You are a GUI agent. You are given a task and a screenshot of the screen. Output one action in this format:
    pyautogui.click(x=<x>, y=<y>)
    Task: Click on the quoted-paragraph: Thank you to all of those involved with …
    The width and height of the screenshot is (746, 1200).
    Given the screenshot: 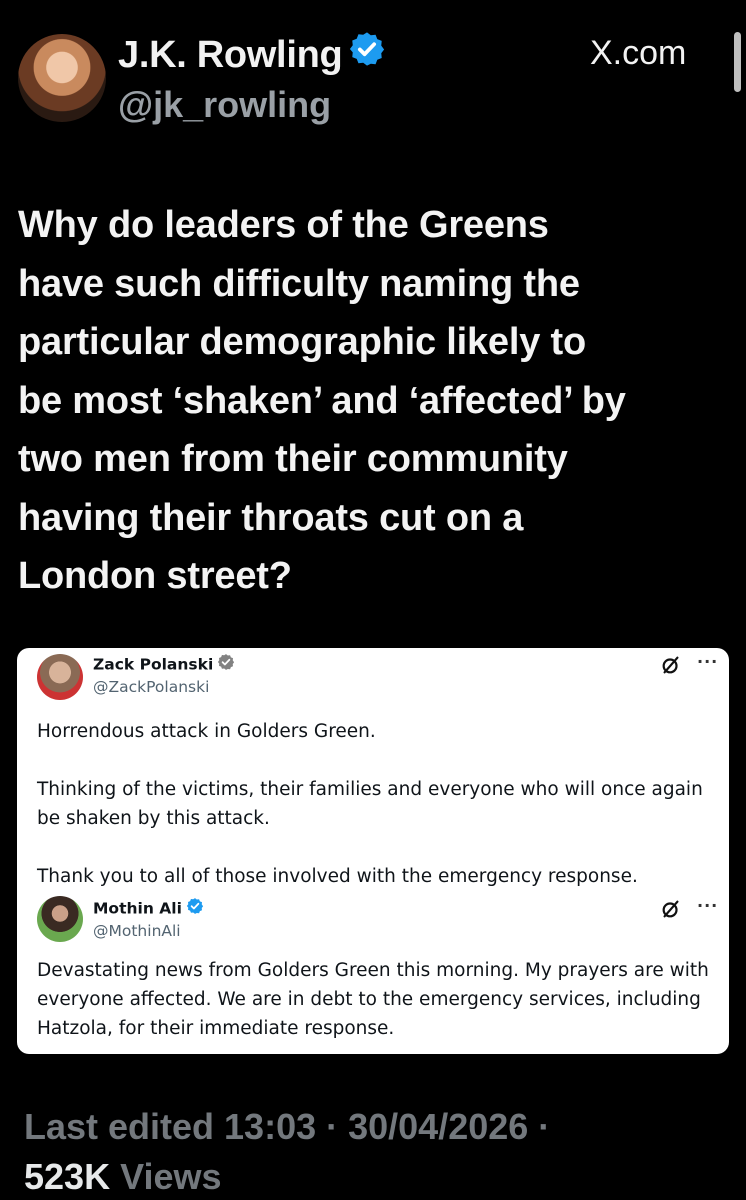 What is the action you would take?
    pyautogui.click(x=337, y=876)
    